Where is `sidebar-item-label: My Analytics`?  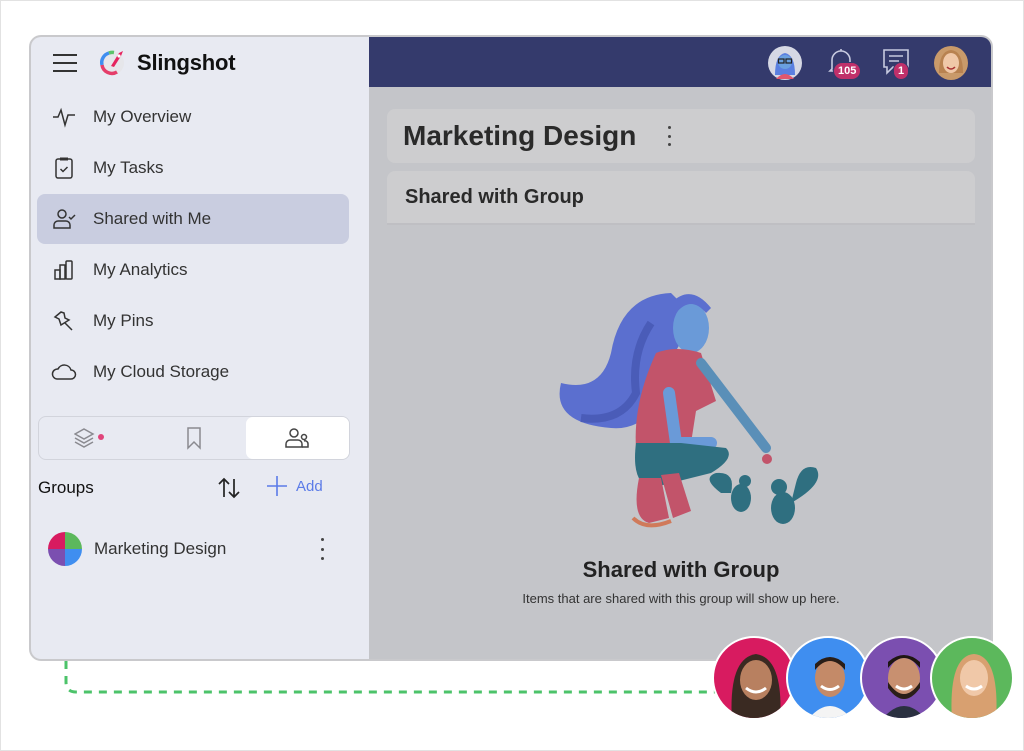 sidebar-item-label: My Analytics is located at coordinates (140, 269).